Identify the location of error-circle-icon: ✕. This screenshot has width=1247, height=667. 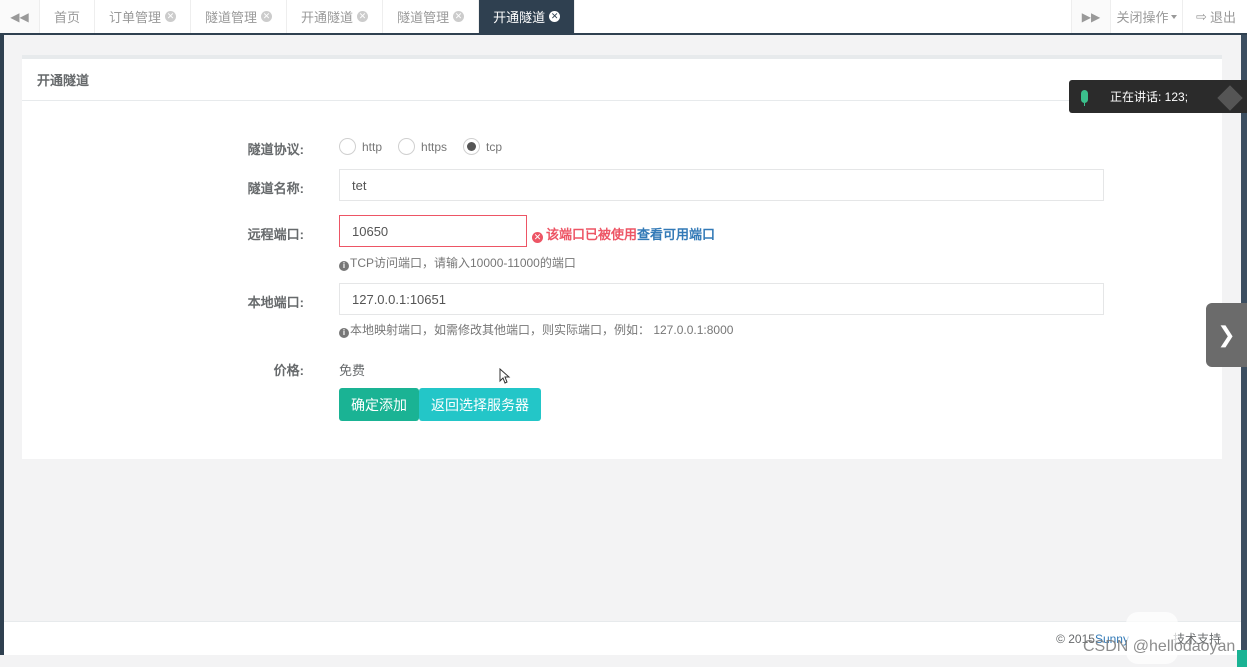
(537, 237).